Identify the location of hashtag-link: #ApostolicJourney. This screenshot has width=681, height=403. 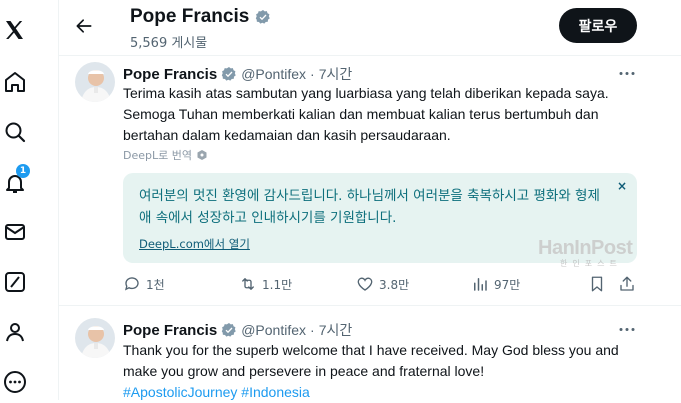
(180, 392).